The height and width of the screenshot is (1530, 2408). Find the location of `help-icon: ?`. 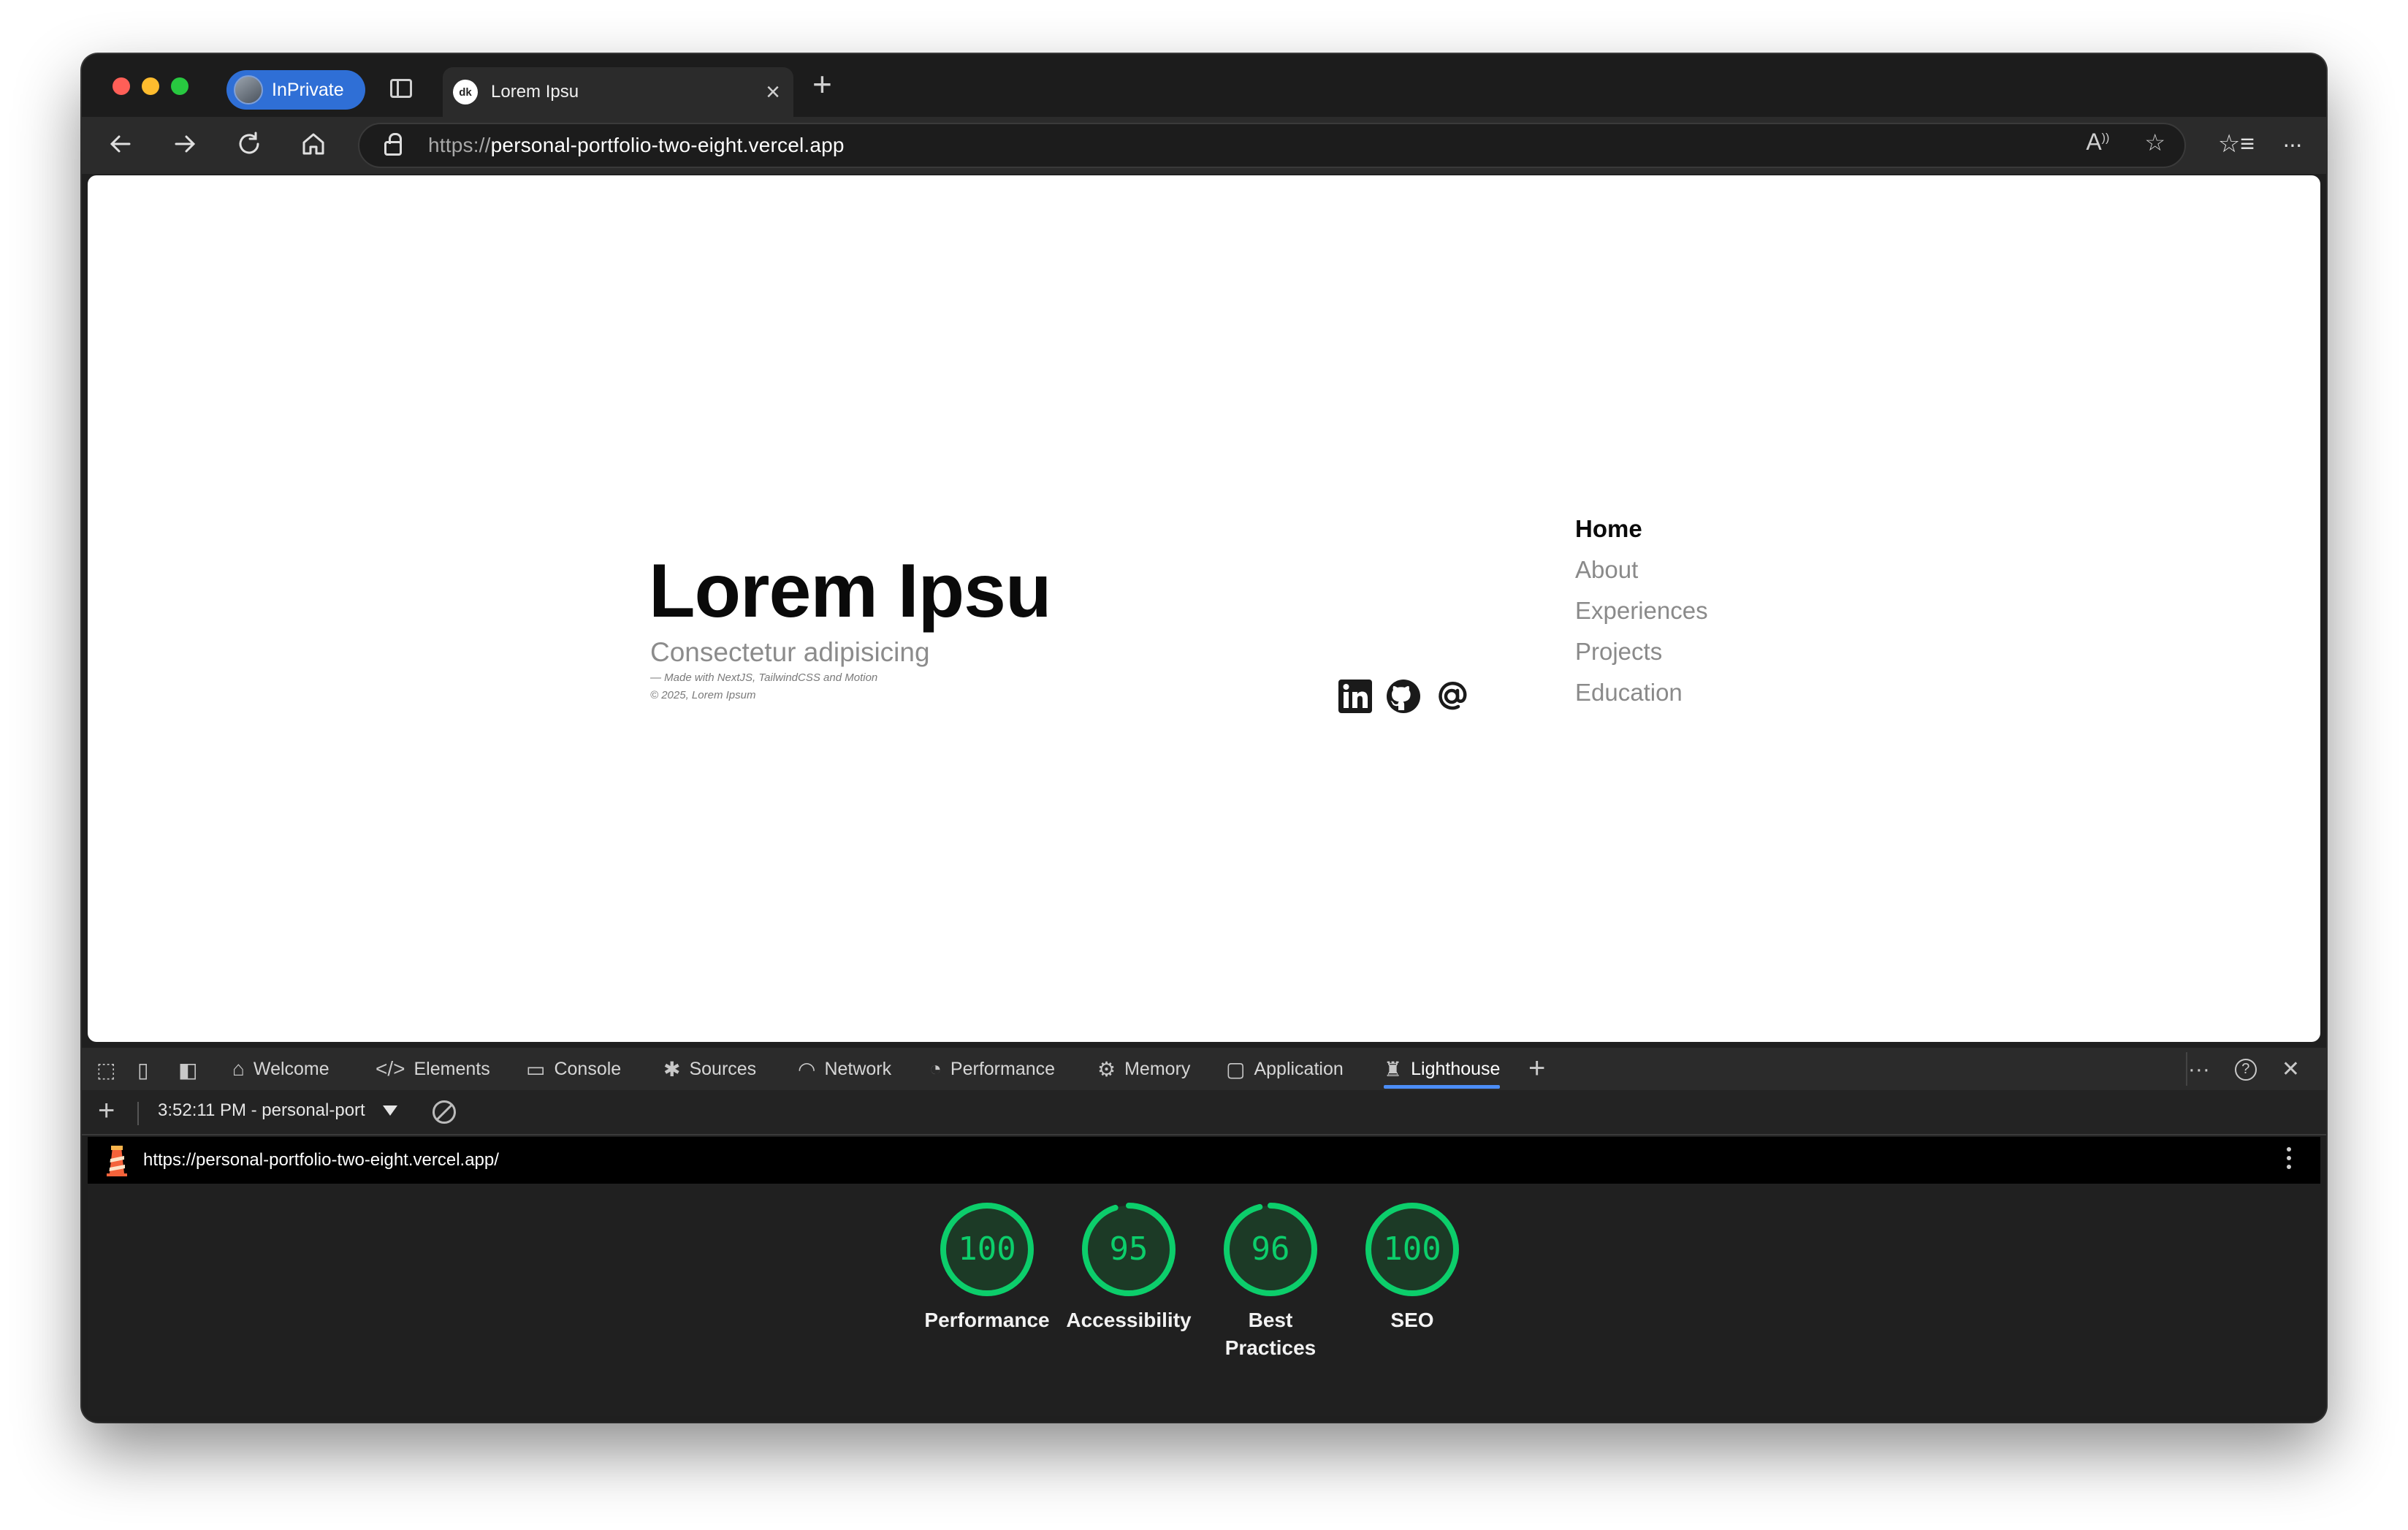

help-icon: ? is located at coordinates (2245, 1069).